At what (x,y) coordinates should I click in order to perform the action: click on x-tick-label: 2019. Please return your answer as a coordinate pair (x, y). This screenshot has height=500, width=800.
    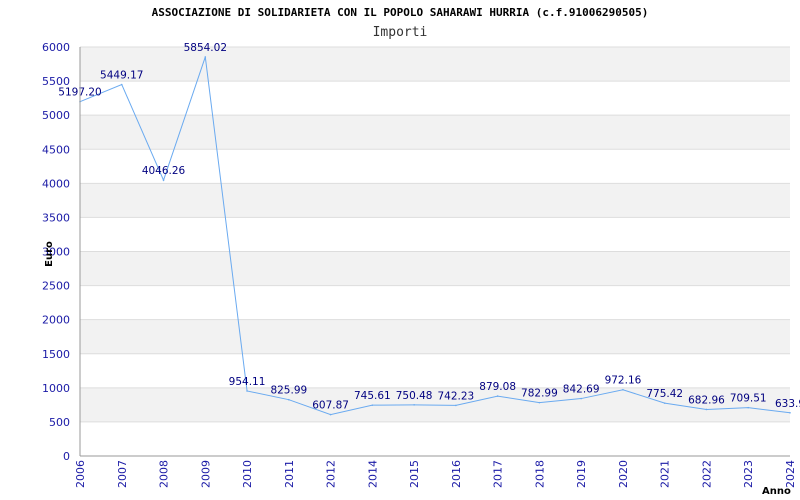
    Looking at the image, I should click on (581, 474).